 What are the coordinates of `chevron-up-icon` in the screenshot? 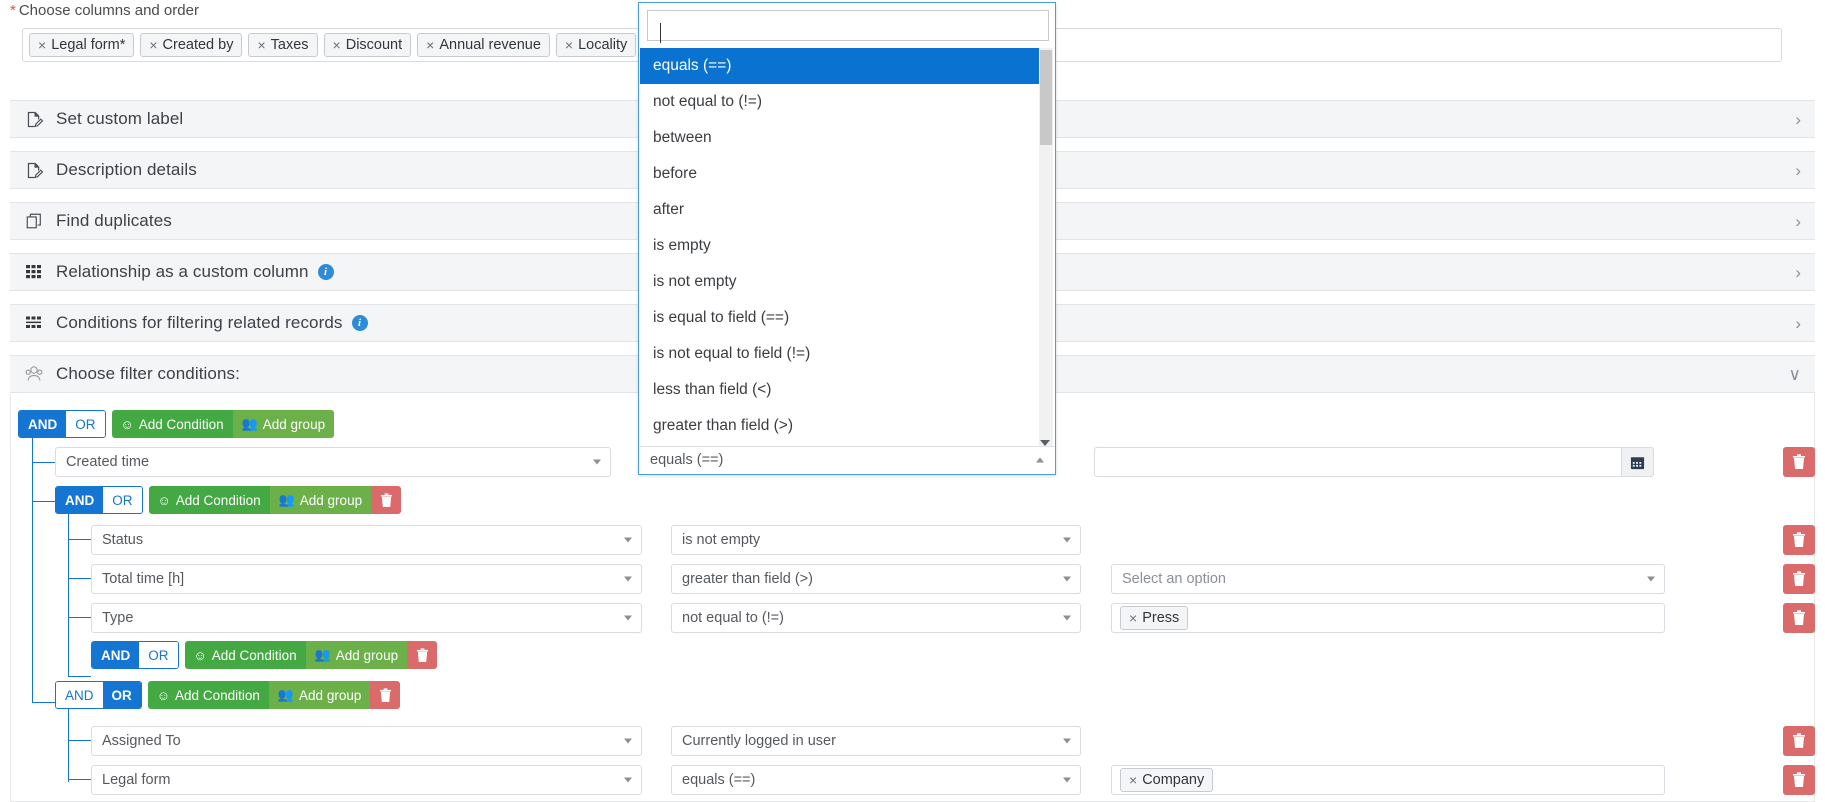 It's located at (1040, 460).